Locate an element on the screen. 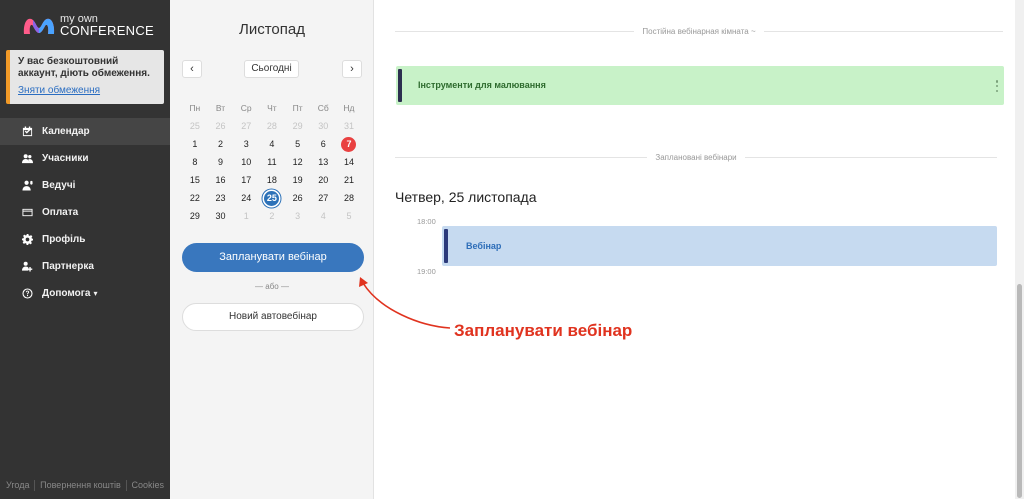 This screenshot has height=499, width=1024. today-button: Сьогодні is located at coordinates (271, 69).